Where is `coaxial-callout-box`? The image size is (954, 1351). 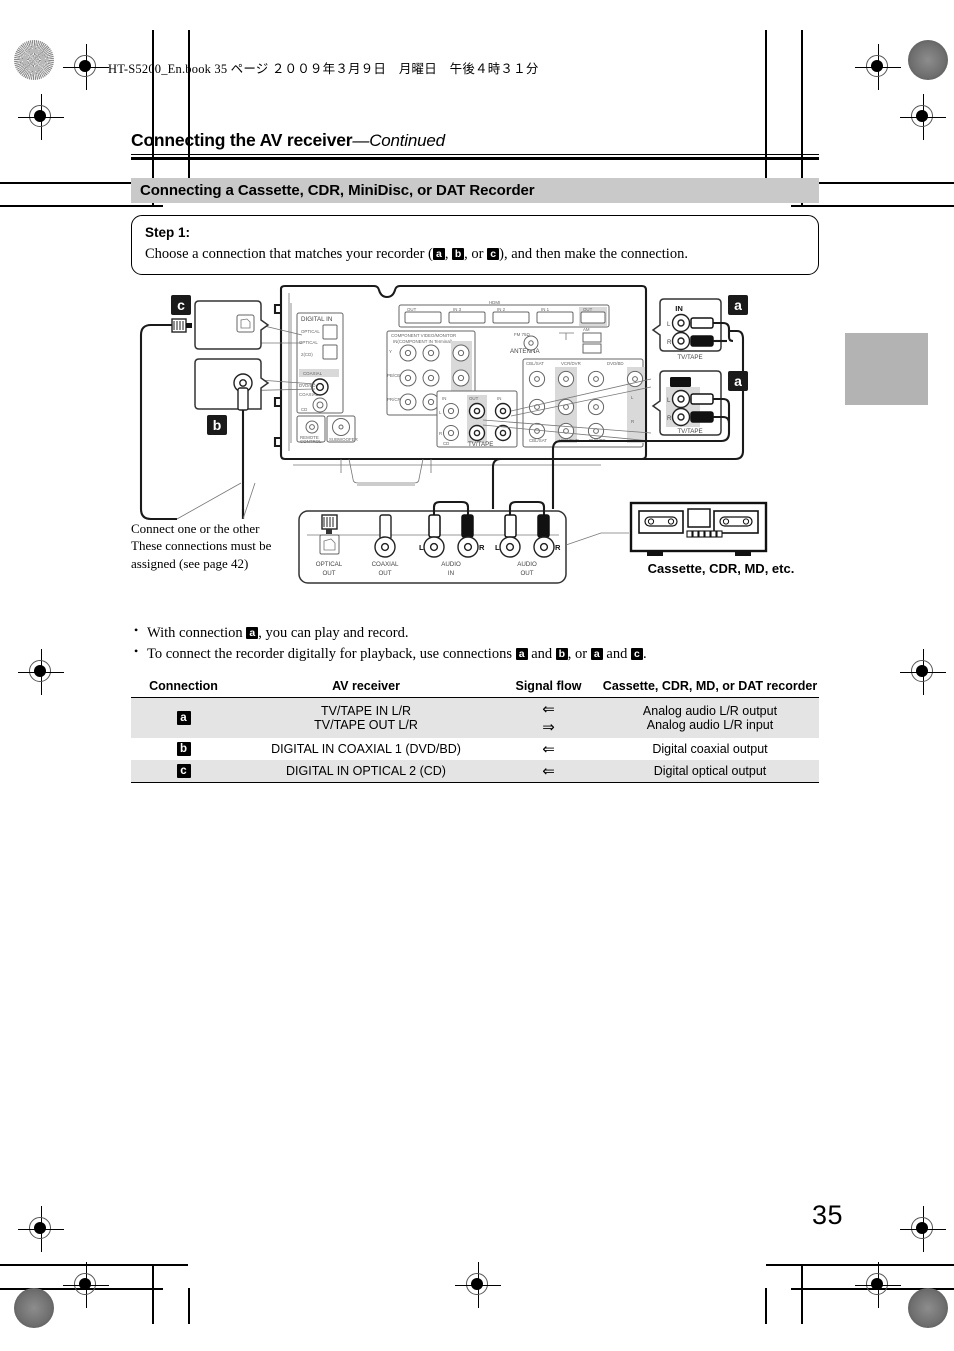 coaxial-callout-box is located at coordinates (232, 438).